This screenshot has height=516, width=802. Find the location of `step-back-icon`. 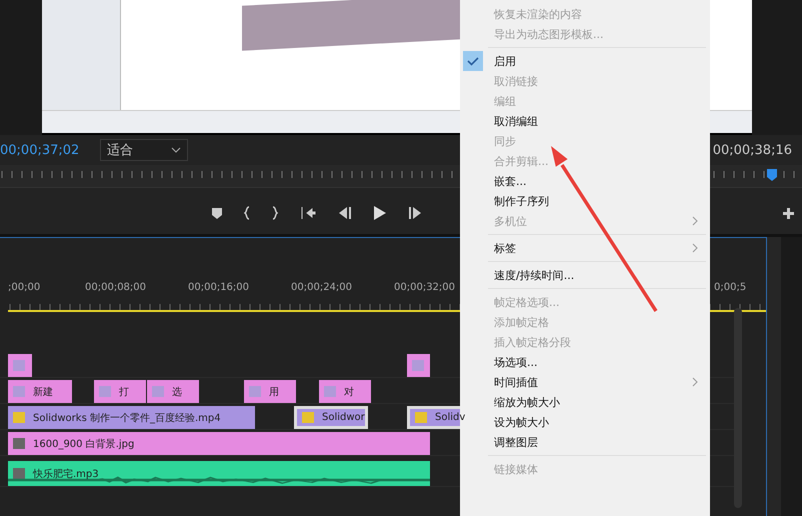

step-back-icon is located at coordinates (345, 213).